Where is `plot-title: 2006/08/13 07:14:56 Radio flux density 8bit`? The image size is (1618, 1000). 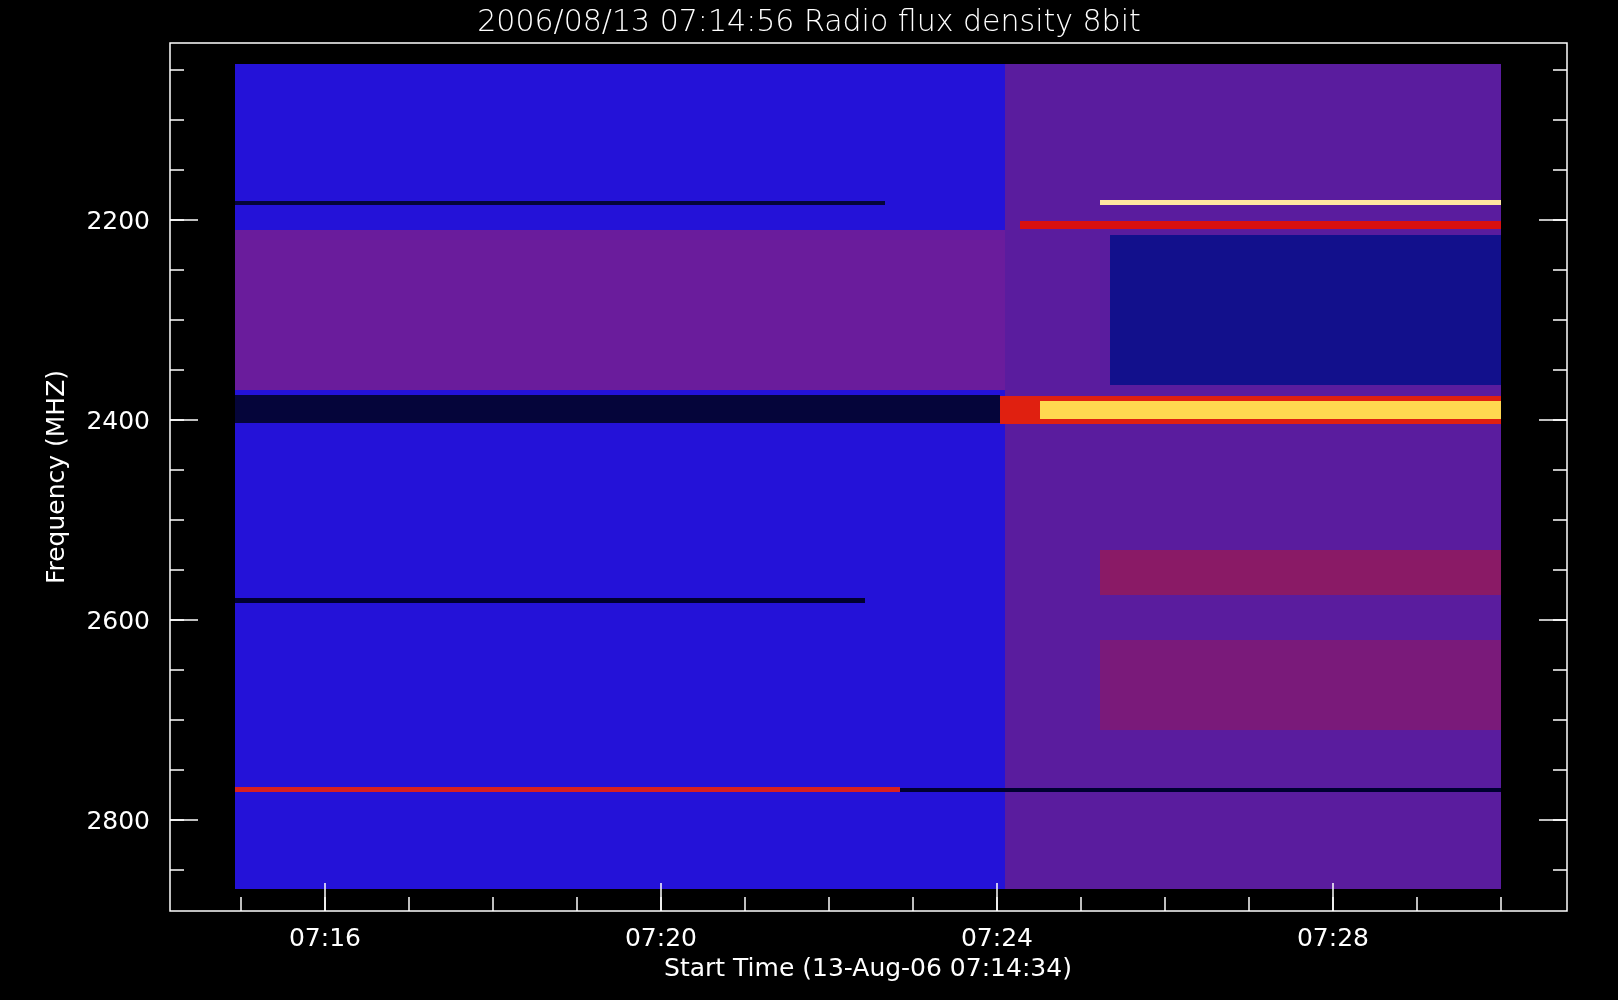 plot-title: 2006/08/13 07:14:56 Radio flux density 8bit is located at coordinates (809, 20).